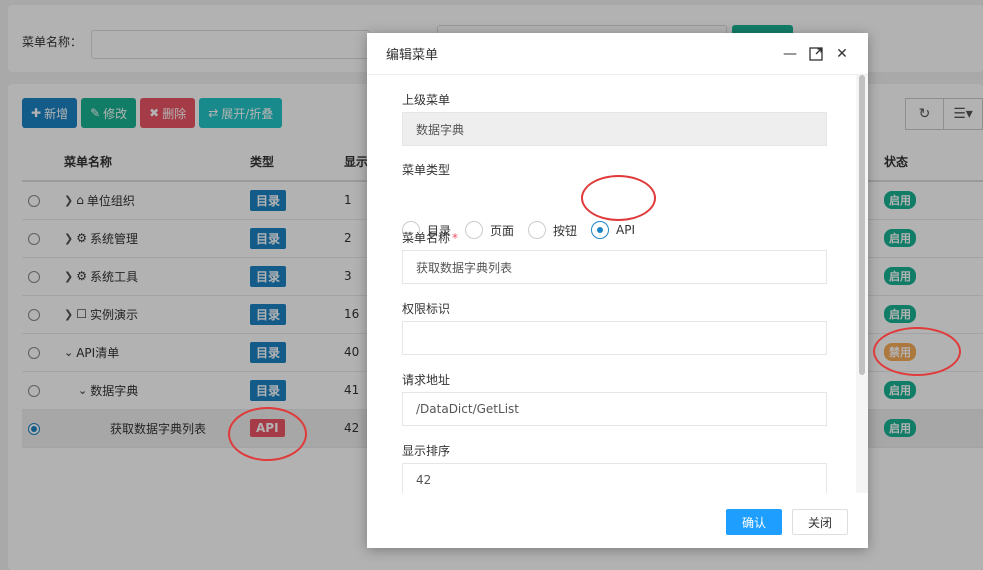  What do you see at coordinates (426, 100) in the screenshot?
I see `parent-menu-label: 上级菜单` at bounding box center [426, 100].